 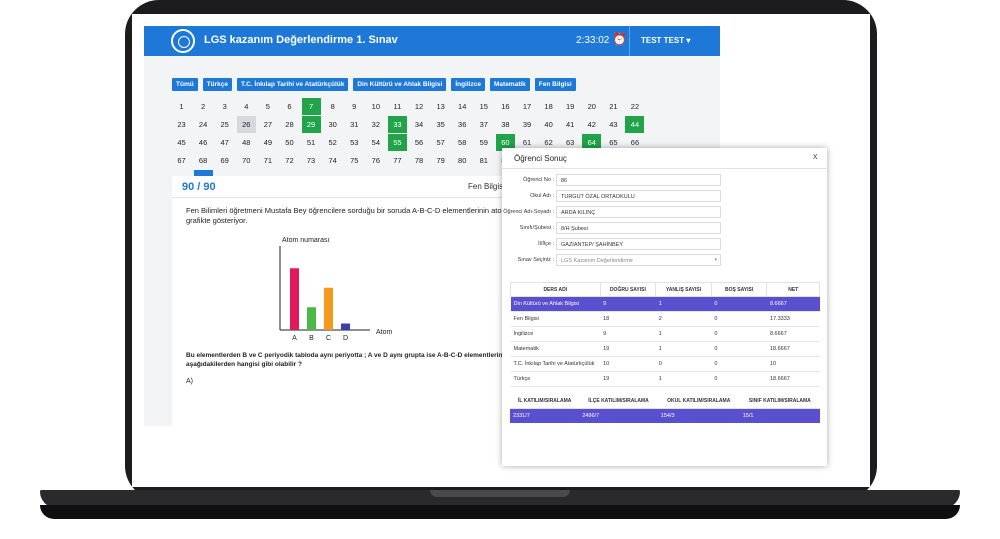 I want to click on question-number-button: 45, so click(x=181, y=142).